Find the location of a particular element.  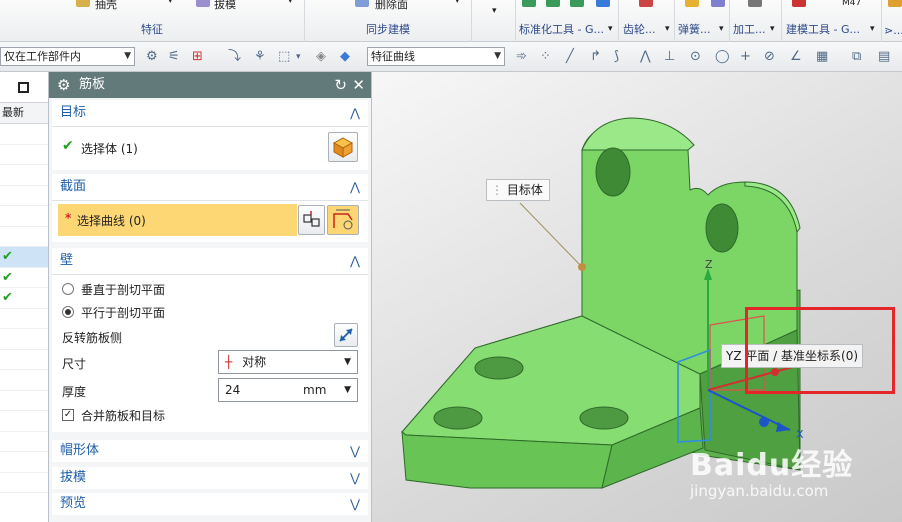

combine-label: 合并筋板和目标 is located at coordinates (123, 415).